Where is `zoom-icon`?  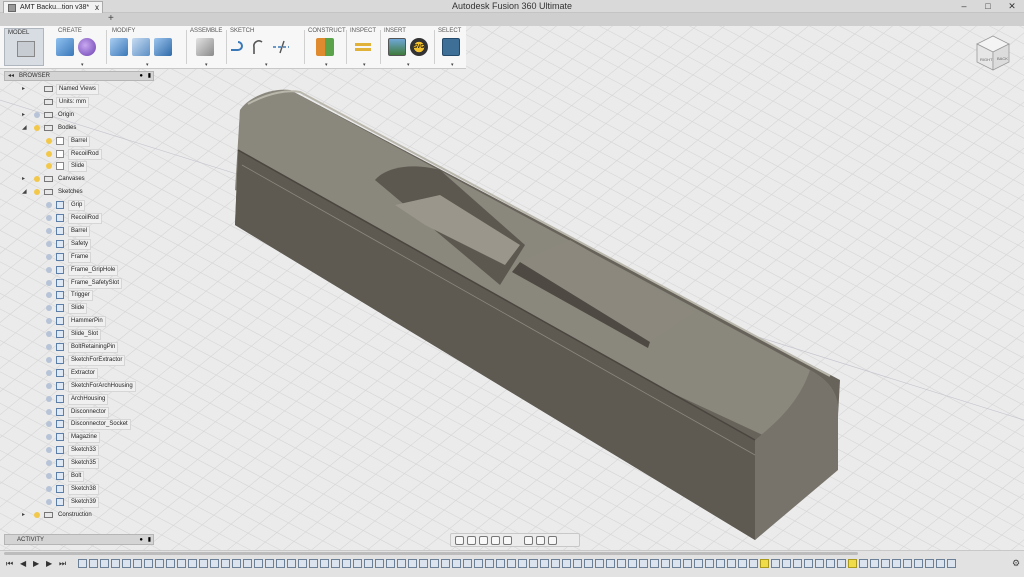 zoom-icon is located at coordinates (495, 540).